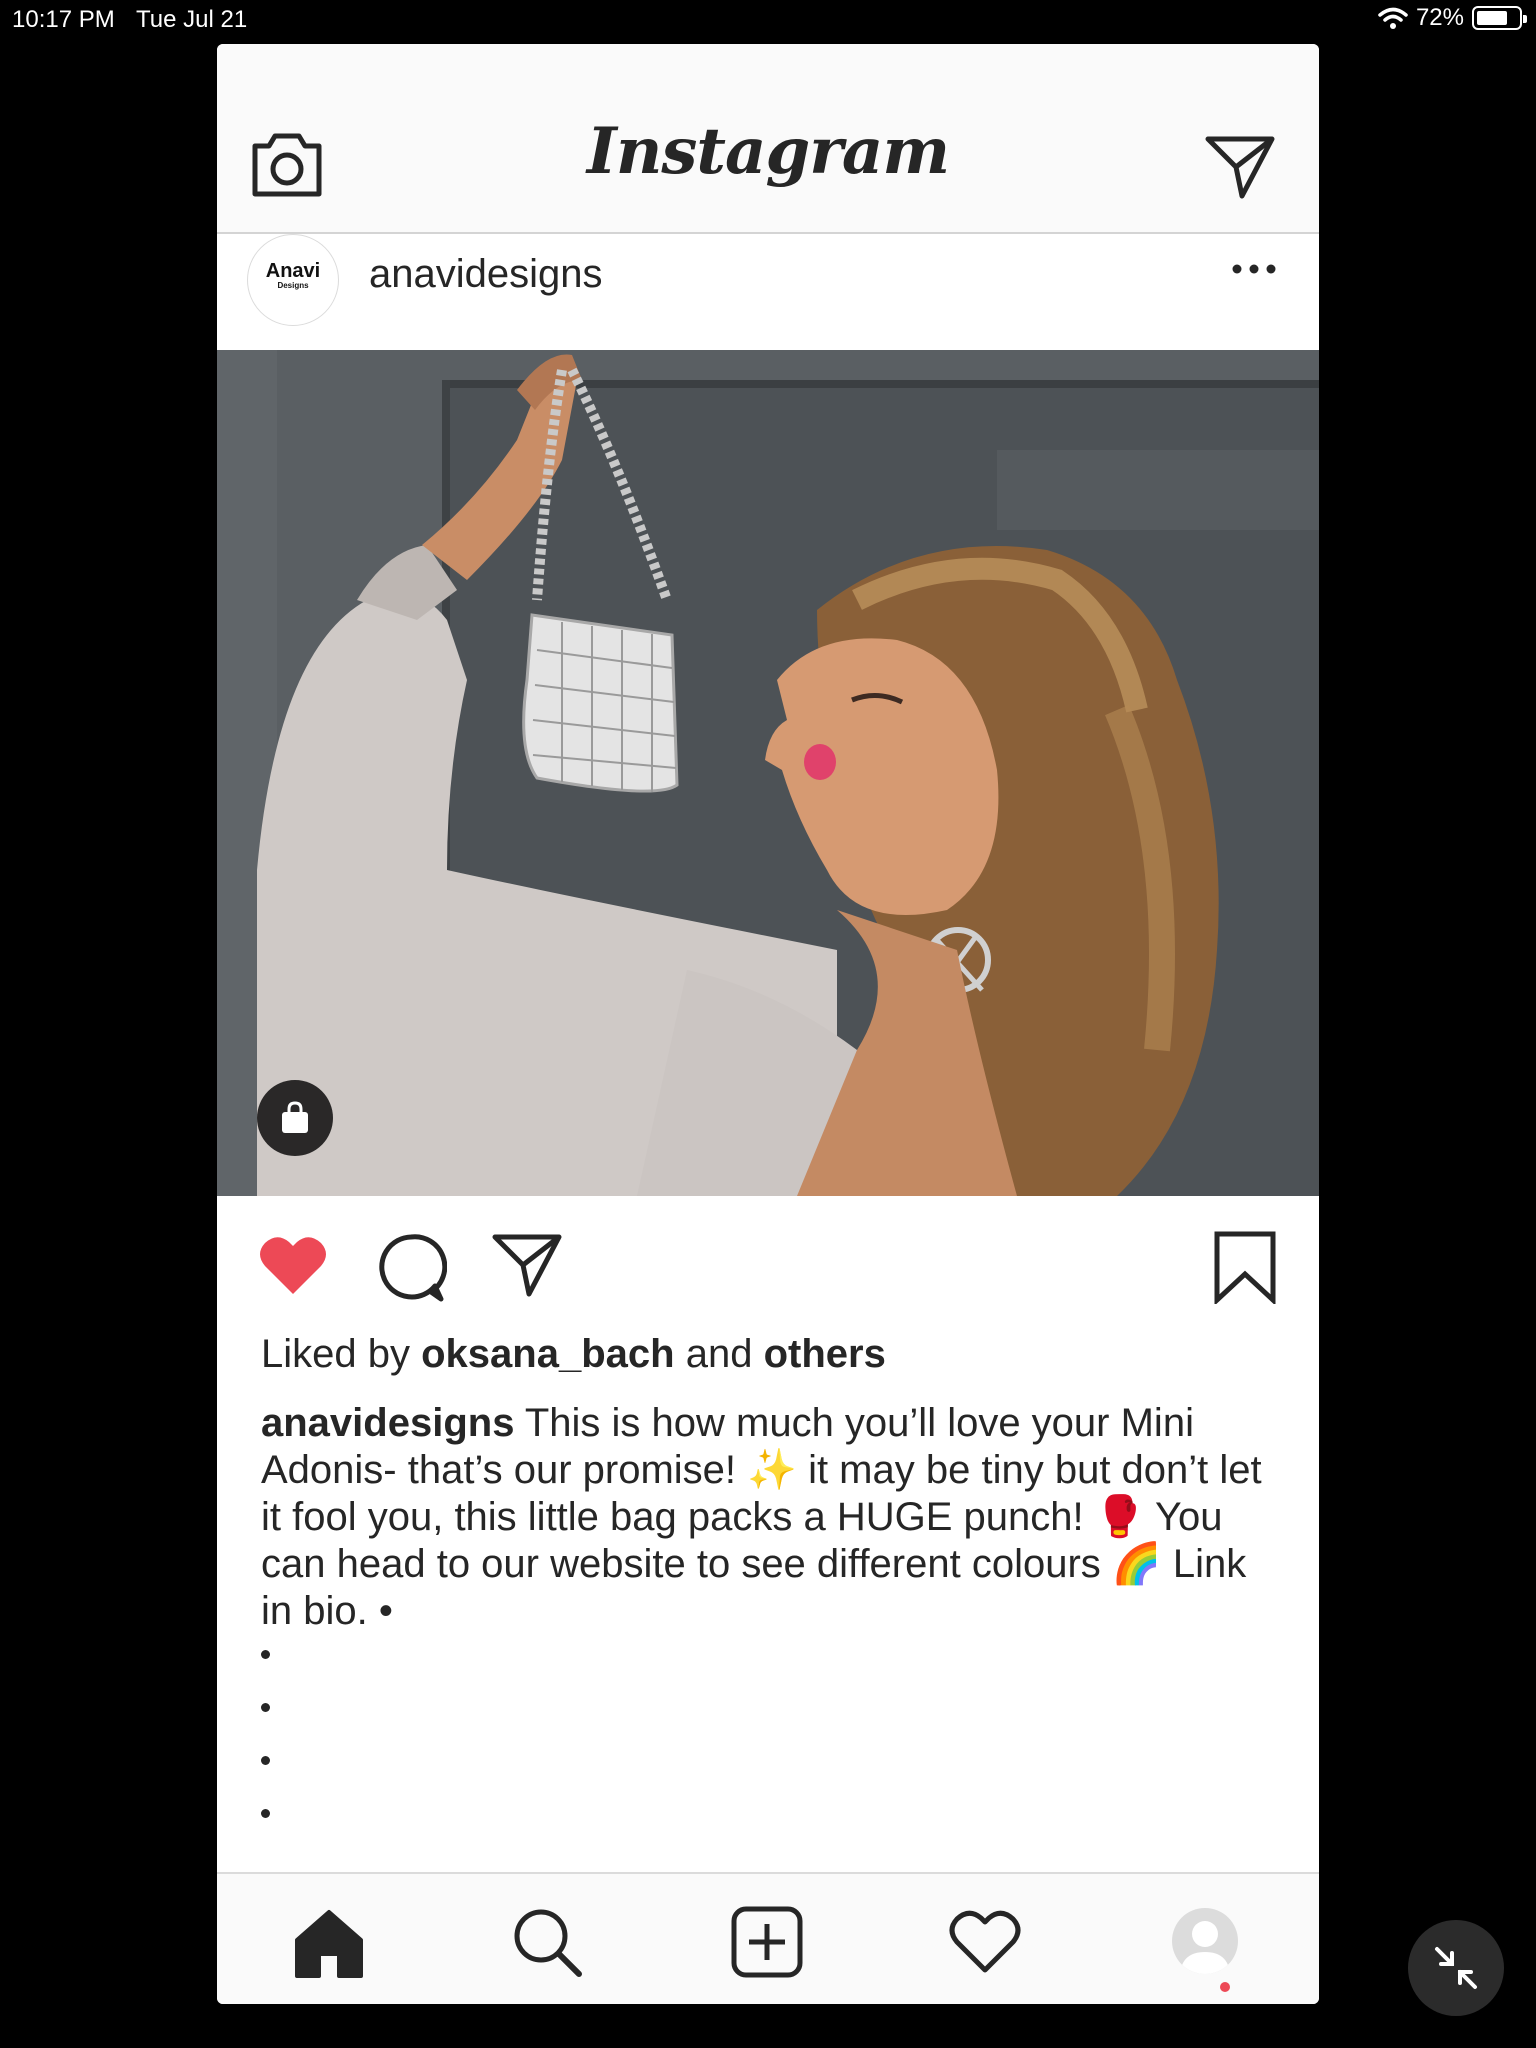 The image size is (1536, 2048). I want to click on avatar-sub-text: Designs, so click(293, 285).